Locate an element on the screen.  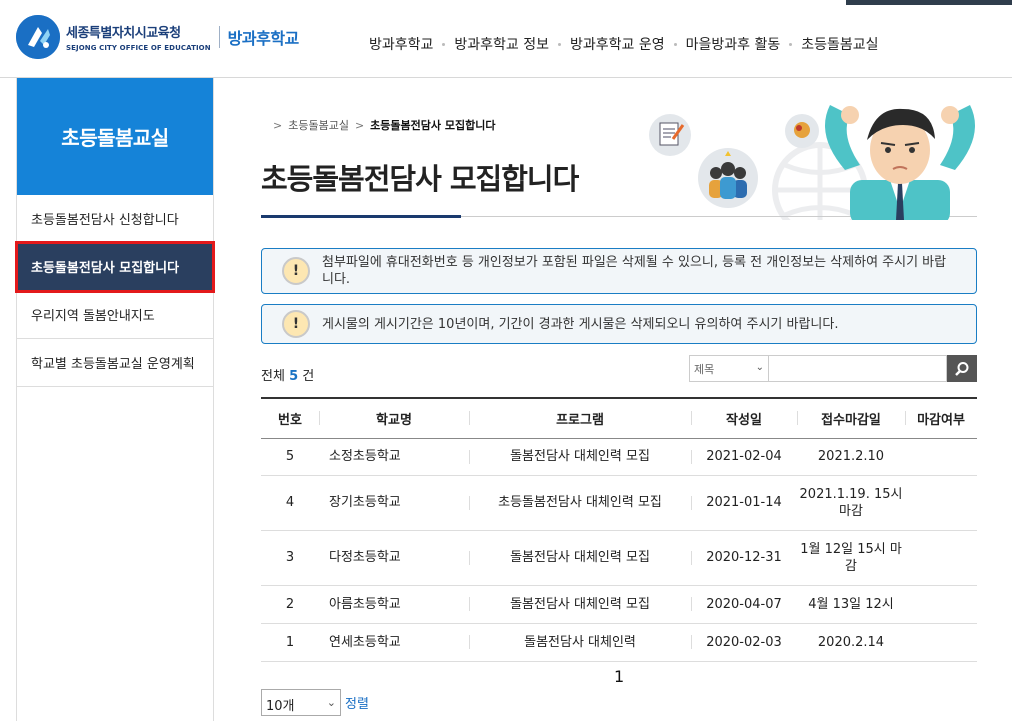
clipboard-icon is located at coordinates (670, 135).